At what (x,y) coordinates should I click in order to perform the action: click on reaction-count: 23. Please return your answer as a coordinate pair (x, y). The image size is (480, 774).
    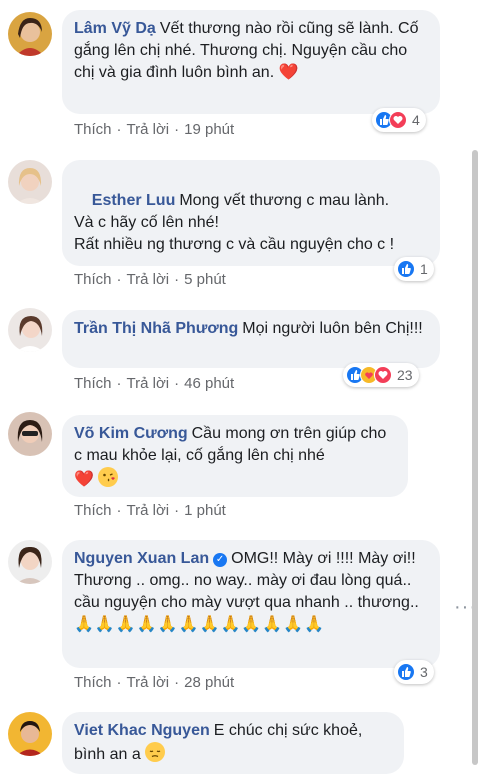
    Looking at the image, I should click on (405, 375).